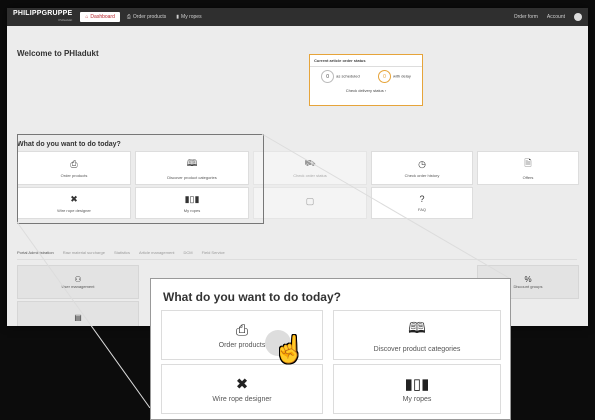 The image size is (595, 420). I want to click on zoom-tile-my-ropes: ▮▯▮ My ropes, so click(417, 389).